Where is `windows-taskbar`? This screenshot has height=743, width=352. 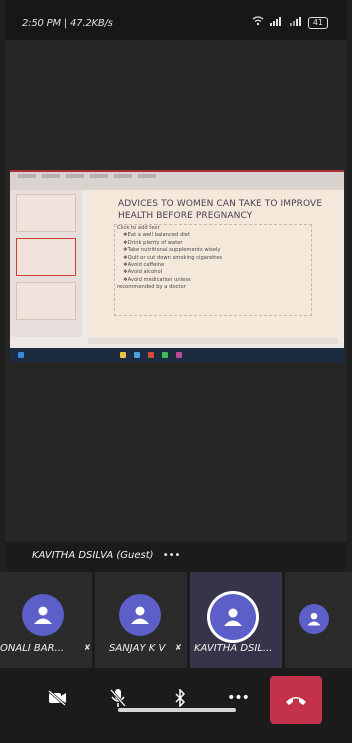 windows-taskbar is located at coordinates (177, 355).